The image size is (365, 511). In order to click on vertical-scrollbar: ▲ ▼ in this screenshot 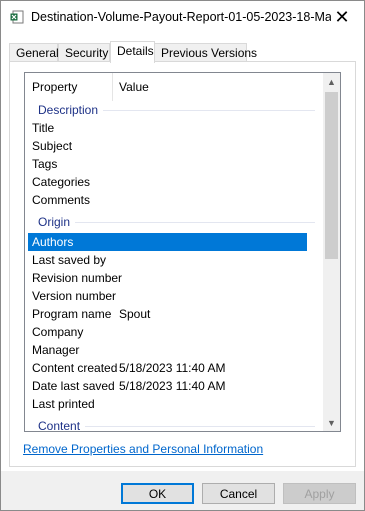, I will do `click(331, 252)`.